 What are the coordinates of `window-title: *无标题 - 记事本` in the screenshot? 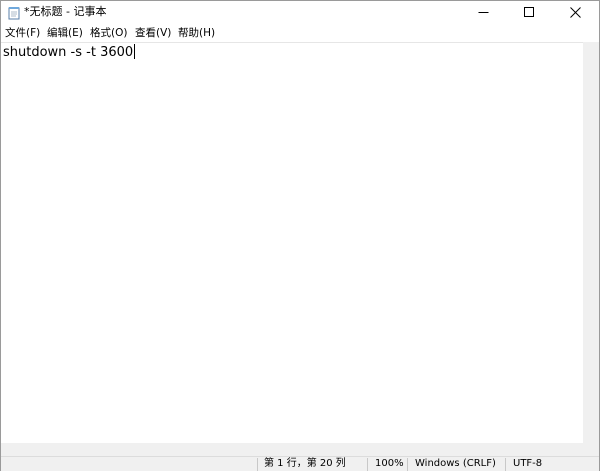 It's located at (65, 11).